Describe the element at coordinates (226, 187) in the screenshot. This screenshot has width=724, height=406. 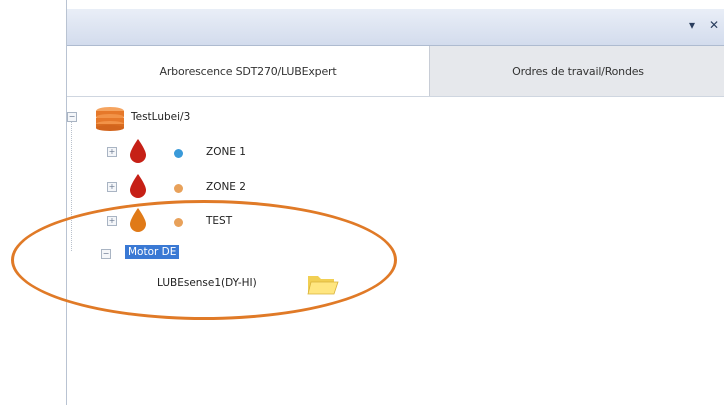
I see `tree-item-zone-2: ZONE 2` at that location.